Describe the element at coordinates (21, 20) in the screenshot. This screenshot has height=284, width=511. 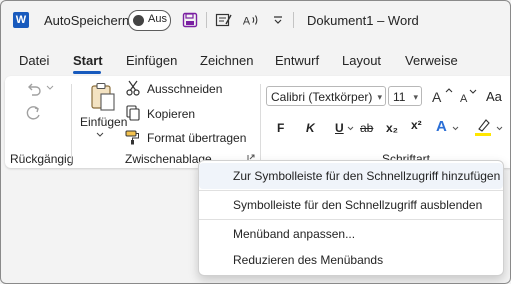
I see `word-logo-icon: W` at that location.